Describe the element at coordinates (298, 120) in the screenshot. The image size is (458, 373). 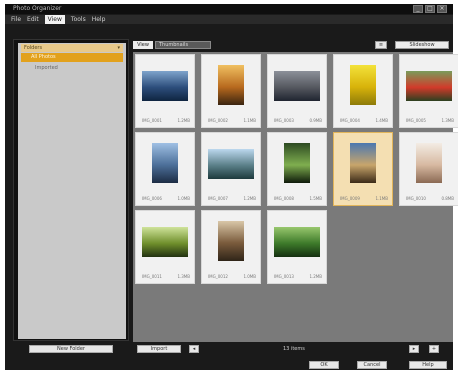
I see `photo-caption: IMG_0003 0.9MB` at that location.